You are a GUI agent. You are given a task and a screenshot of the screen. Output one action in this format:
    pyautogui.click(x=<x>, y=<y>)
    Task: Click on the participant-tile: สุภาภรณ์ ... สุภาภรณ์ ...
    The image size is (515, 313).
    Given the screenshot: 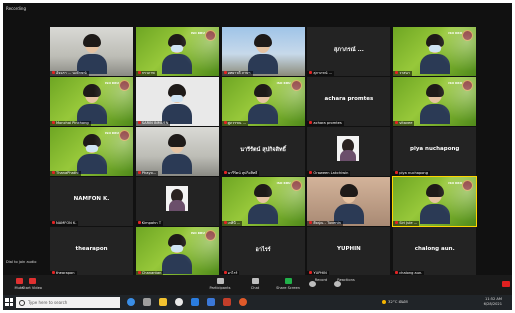 What is the action you would take?
    pyautogui.click(x=349, y=51)
    